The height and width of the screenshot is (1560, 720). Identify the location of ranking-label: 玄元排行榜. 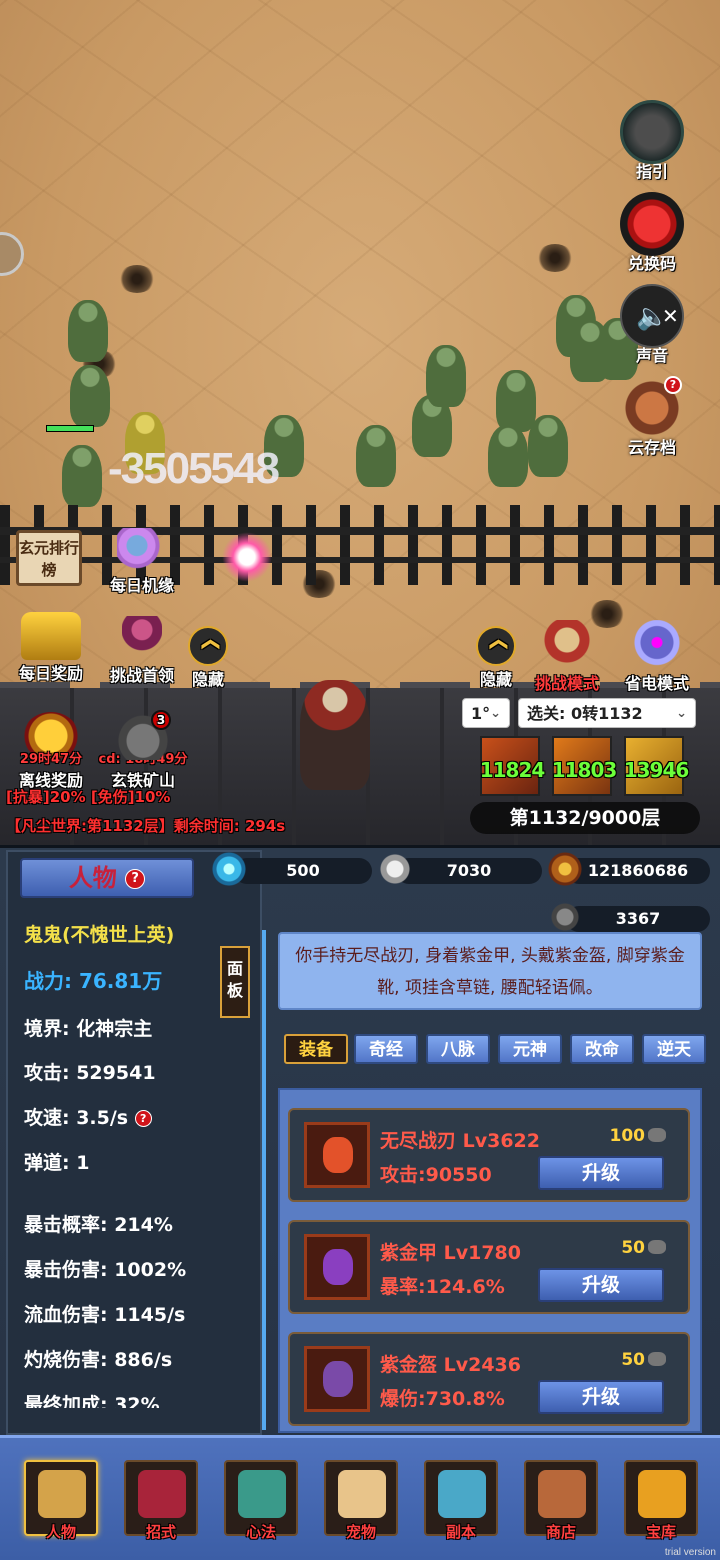
(49, 559).